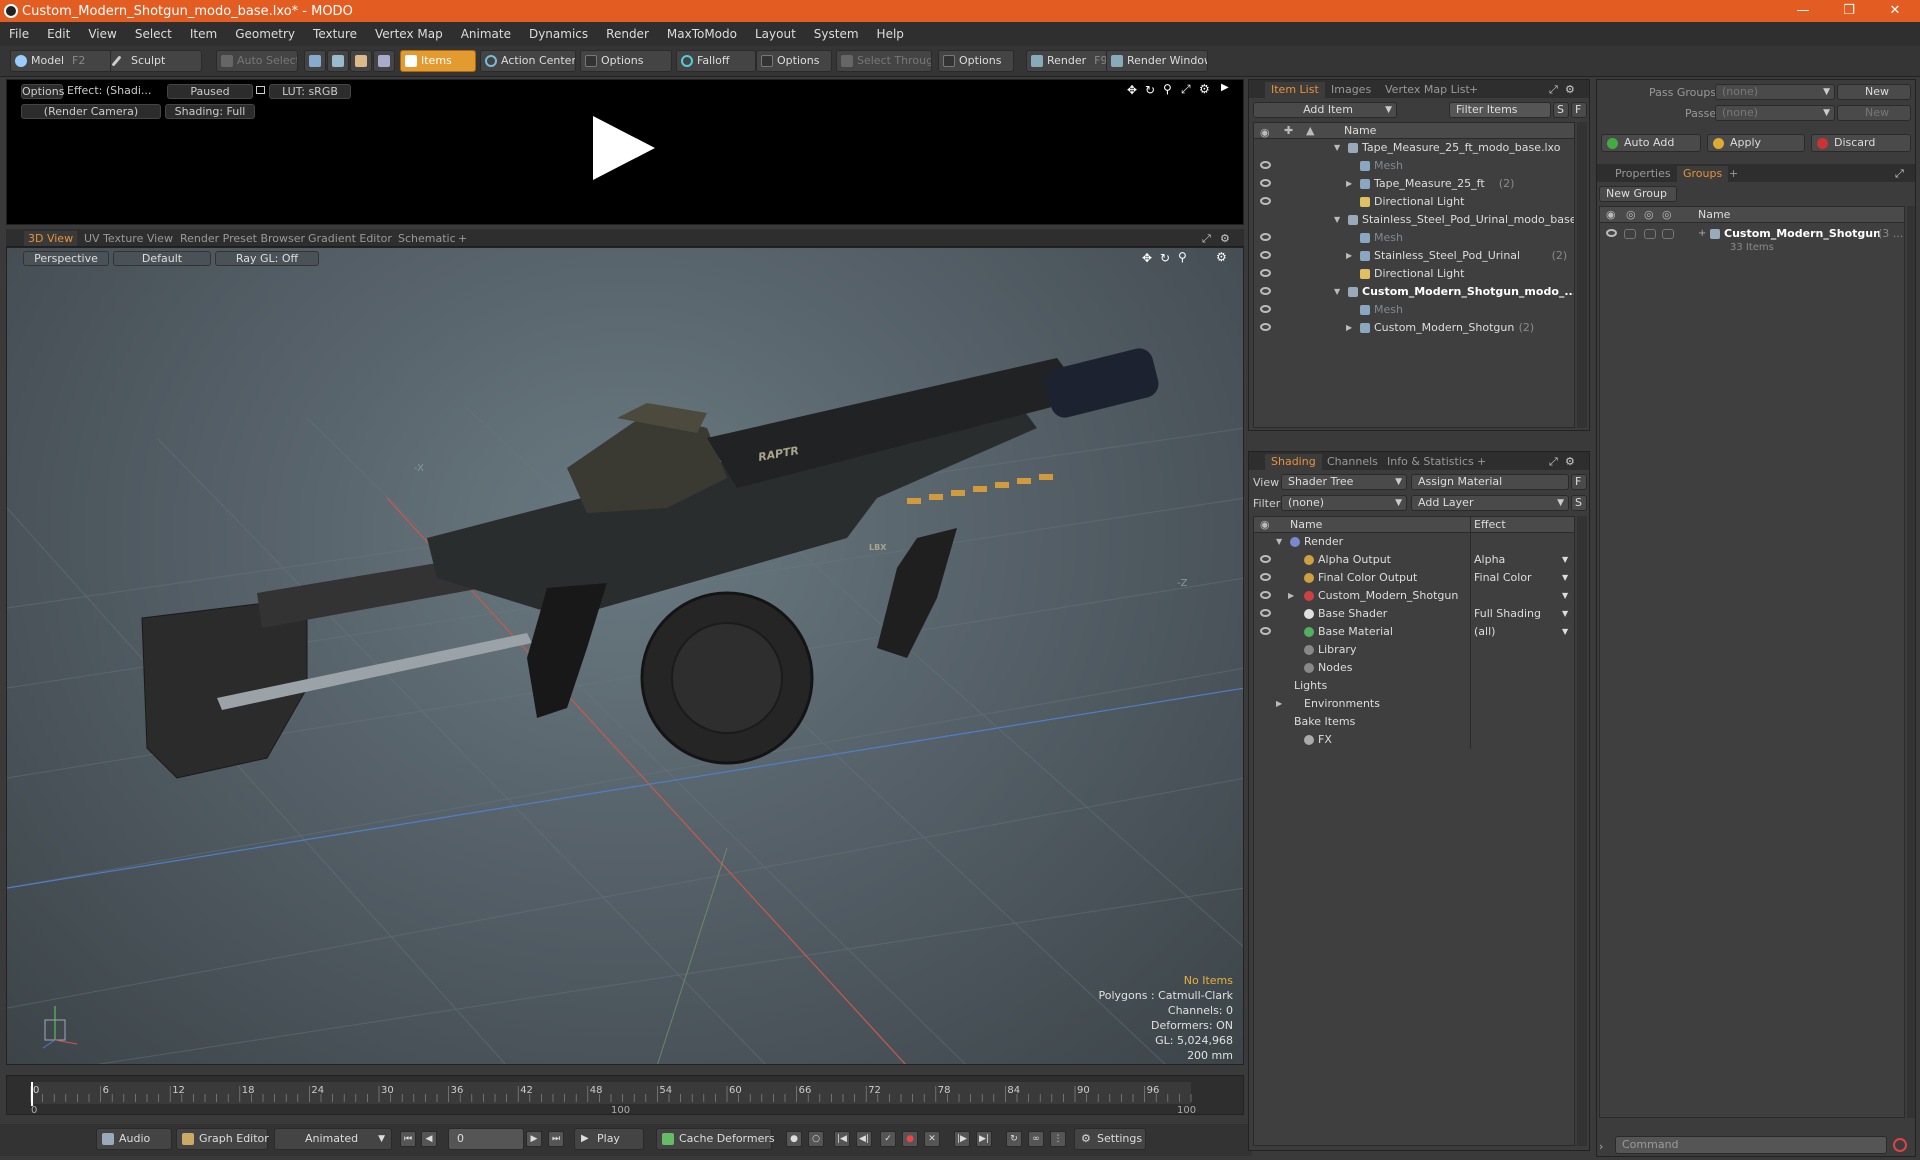 Image resolution: width=1920 pixels, height=1160 pixels. I want to click on frame-input: 0, so click(486, 1139).